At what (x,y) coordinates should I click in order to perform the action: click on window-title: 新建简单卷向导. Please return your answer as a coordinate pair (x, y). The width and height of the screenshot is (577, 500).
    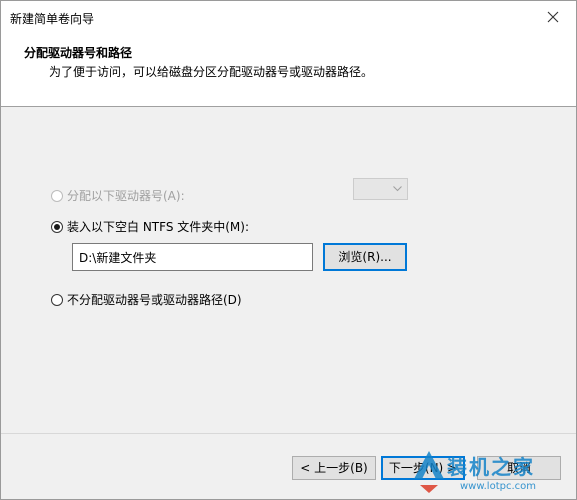
    Looking at the image, I should click on (52, 19).